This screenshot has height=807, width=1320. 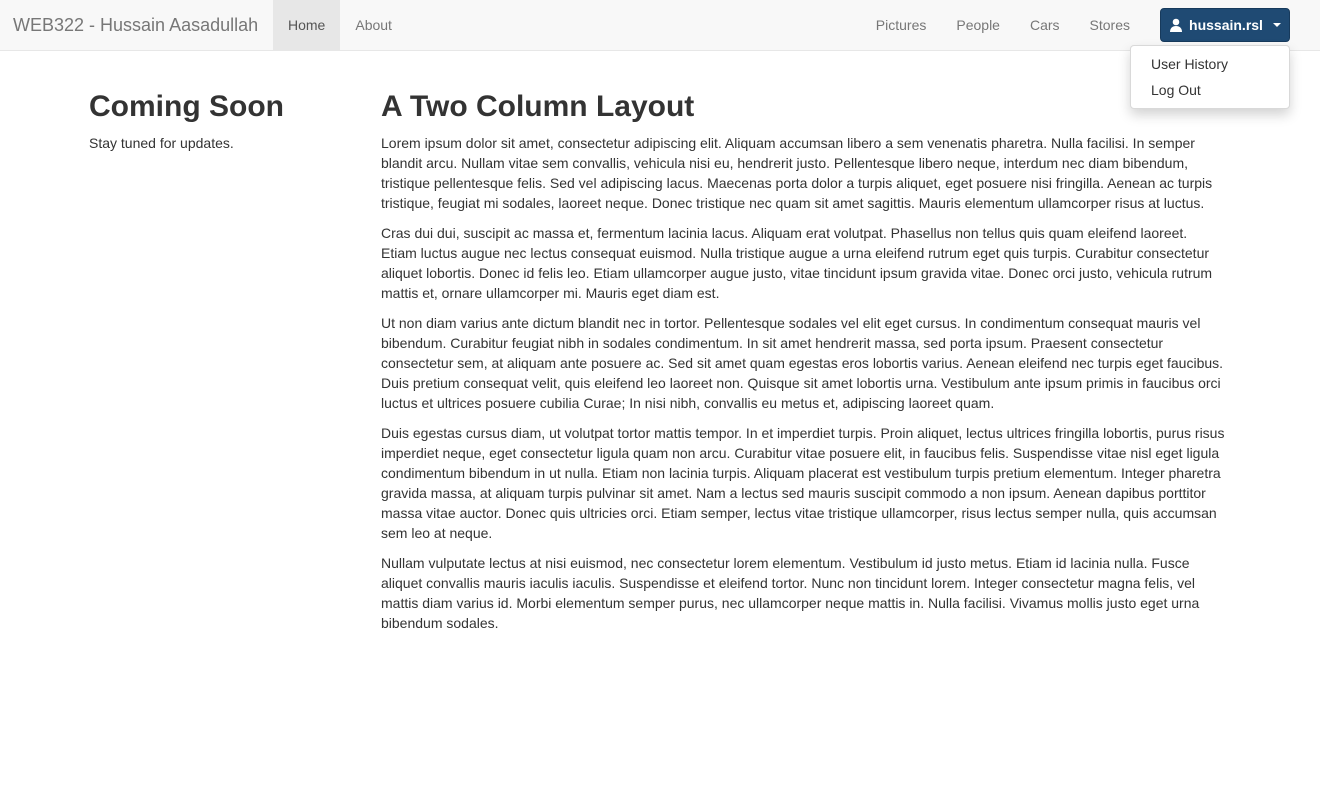 I want to click on sidebar-column: Coming Soon Stay tuned for updates., so click(x=219, y=116).